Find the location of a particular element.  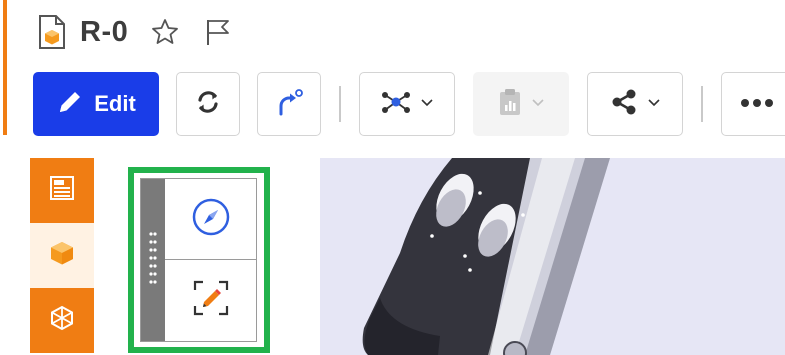

pencil-frame-icon is located at coordinates (211, 300).